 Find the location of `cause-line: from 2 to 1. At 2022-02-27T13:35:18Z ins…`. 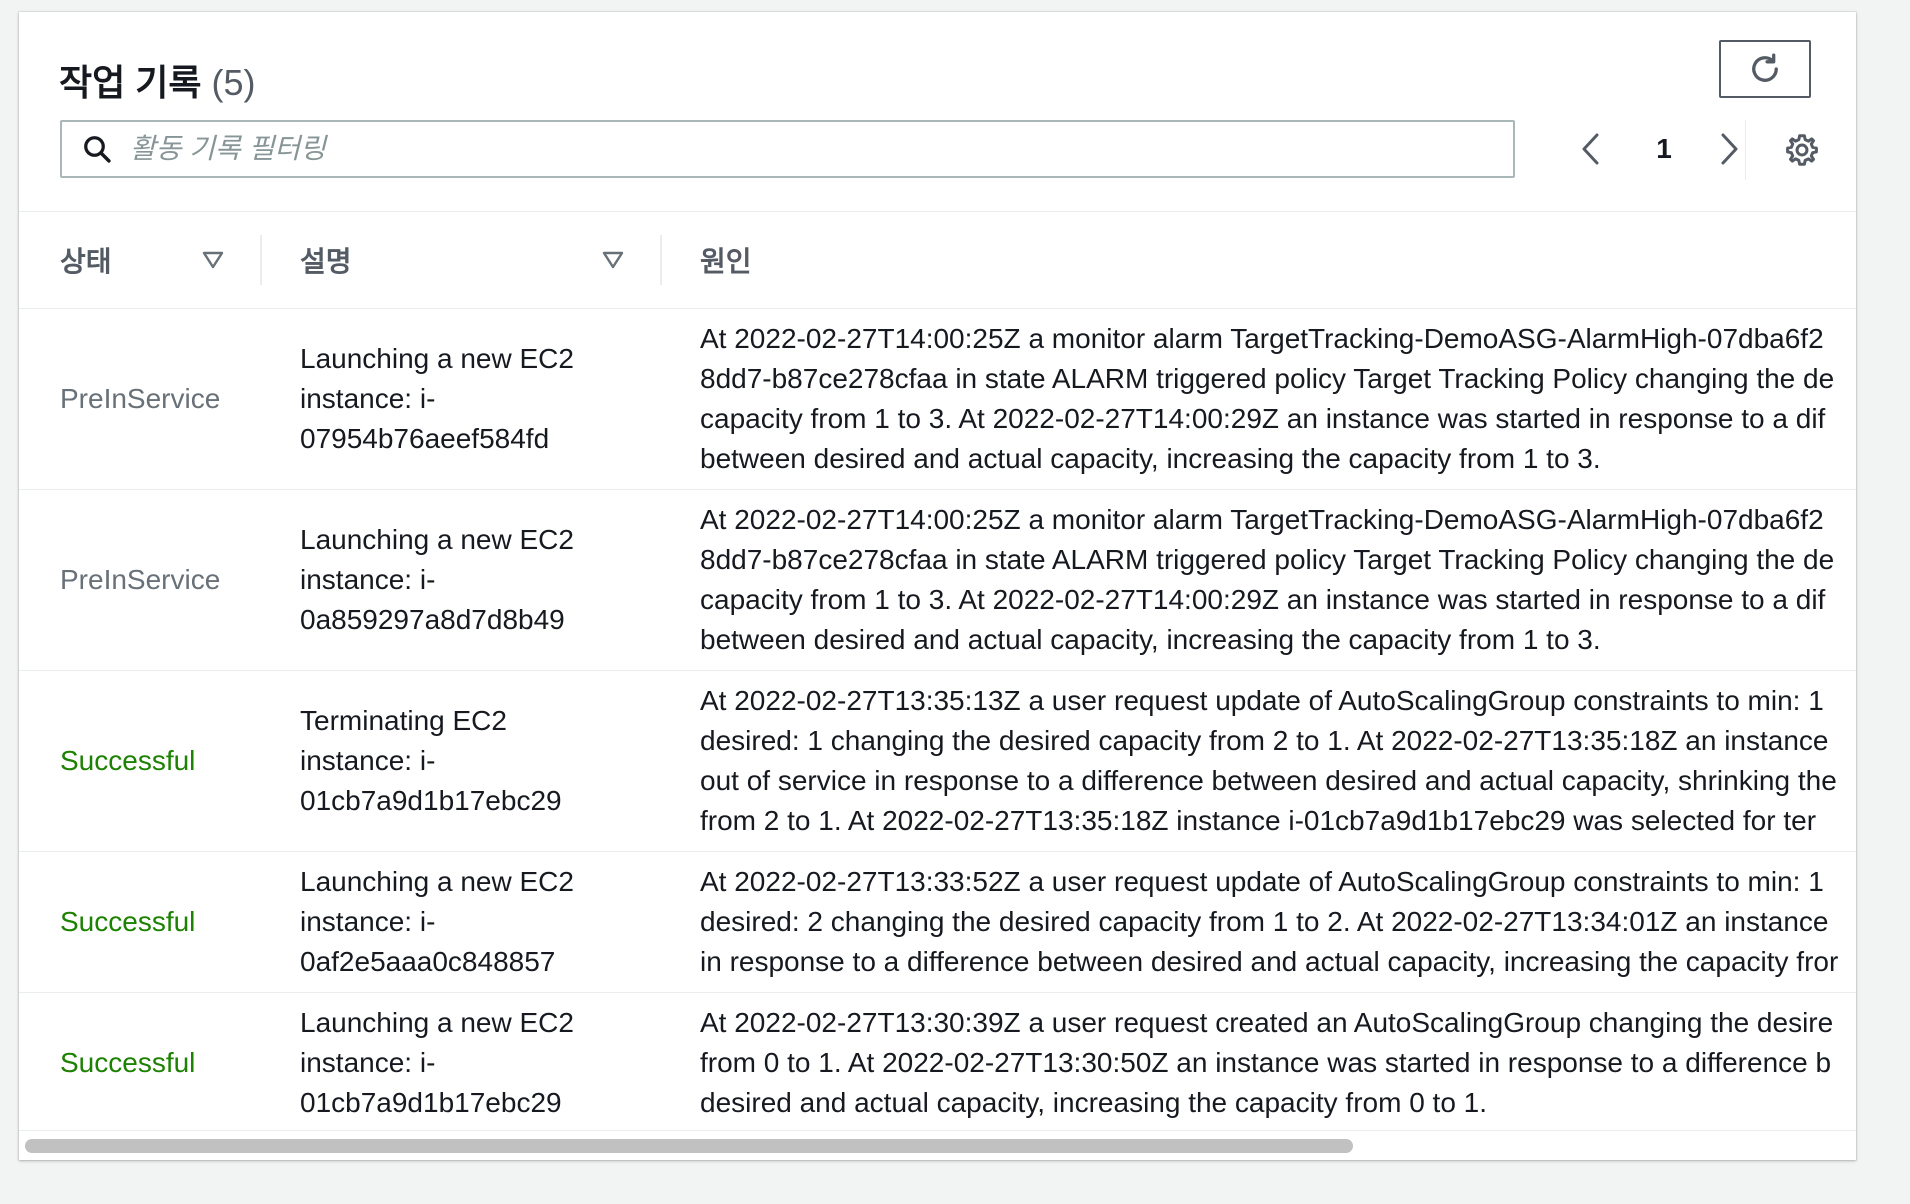

cause-line: from 2 to 1. At 2022-02-27T13:35:18Z ins… is located at coordinates (1258, 820).